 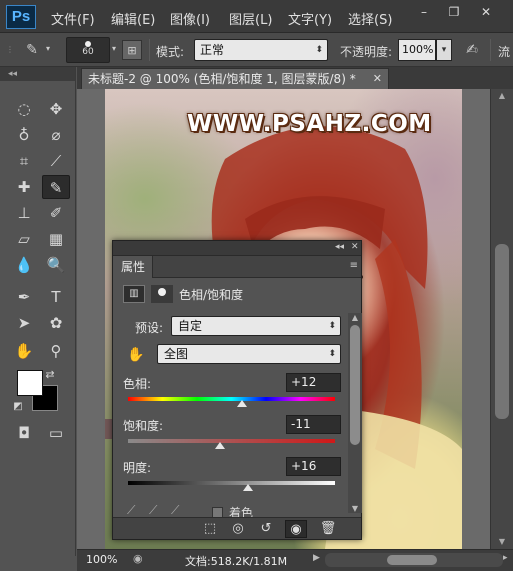 I want to click on swap-colors-icon: ⇄, so click(x=50, y=375).